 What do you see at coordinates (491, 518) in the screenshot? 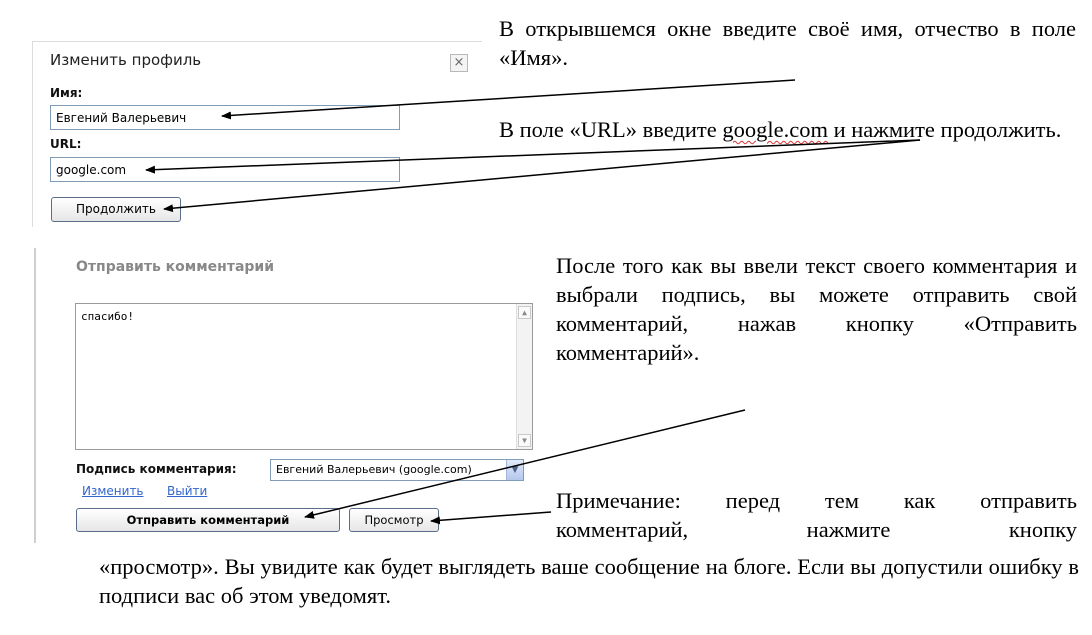
I see `arrow-to-preview-button` at bounding box center [491, 518].